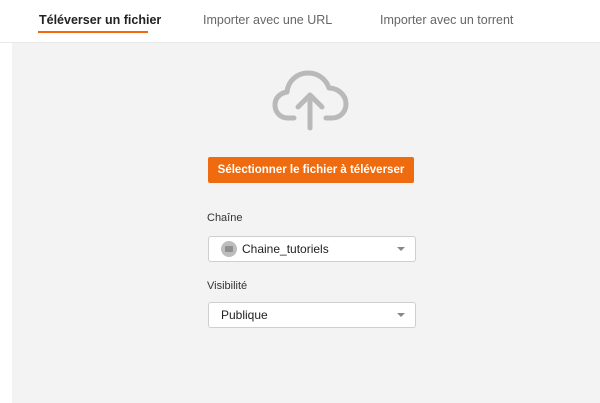 This screenshot has width=600, height=403. Describe the element at coordinates (244, 315) in the screenshot. I see `visibility-select-value: Publique` at that location.